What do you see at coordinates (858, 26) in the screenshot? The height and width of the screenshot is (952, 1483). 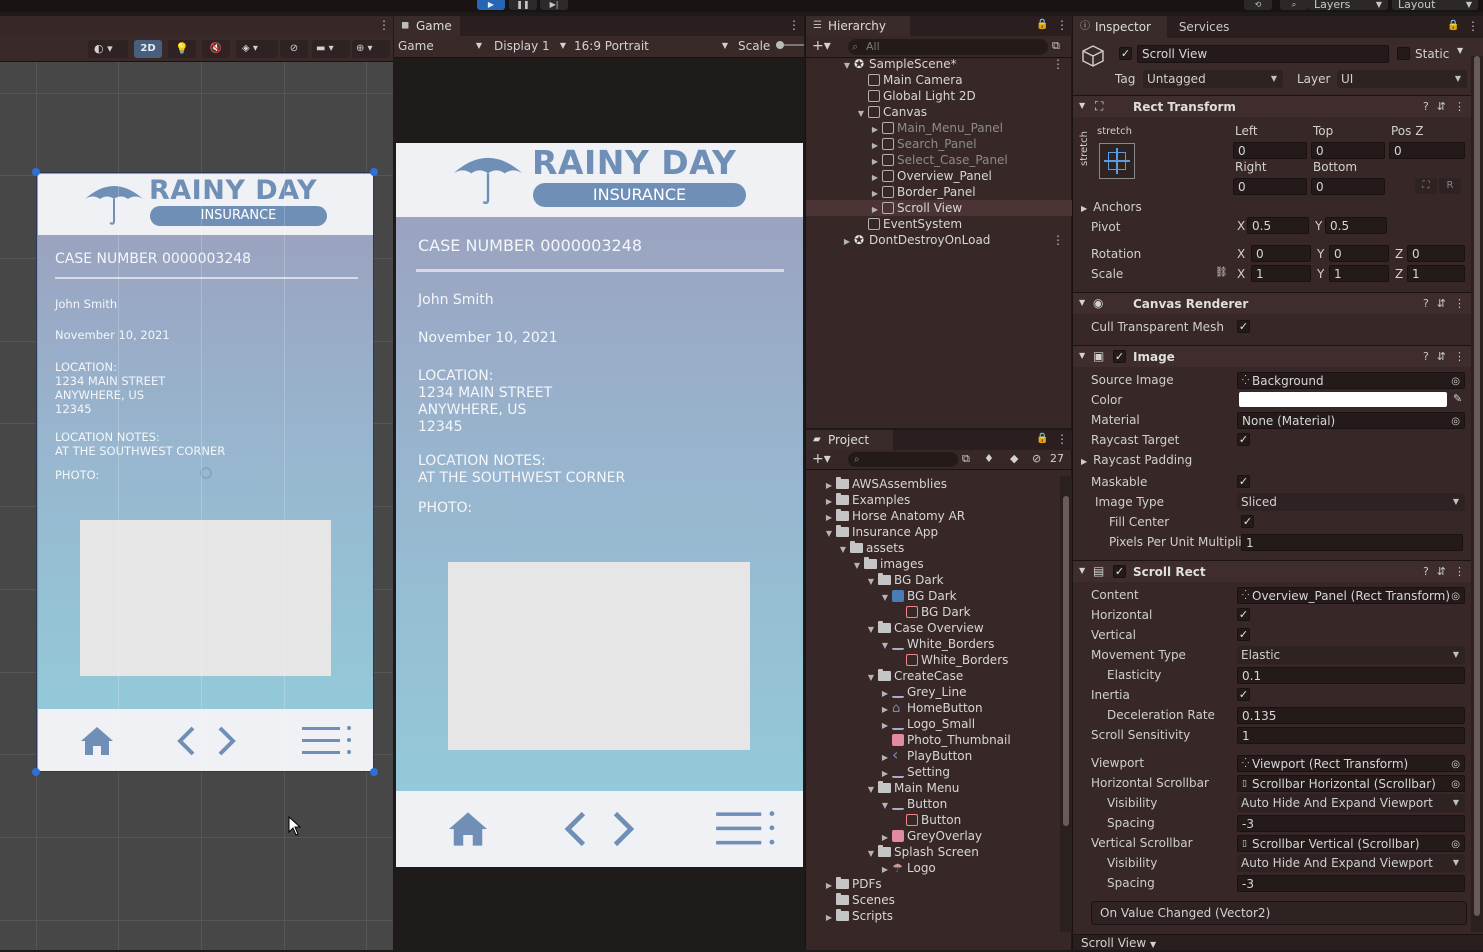 I see `tab-hierarchy: ☰ Hierarchy` at bounding box center [858, 26].